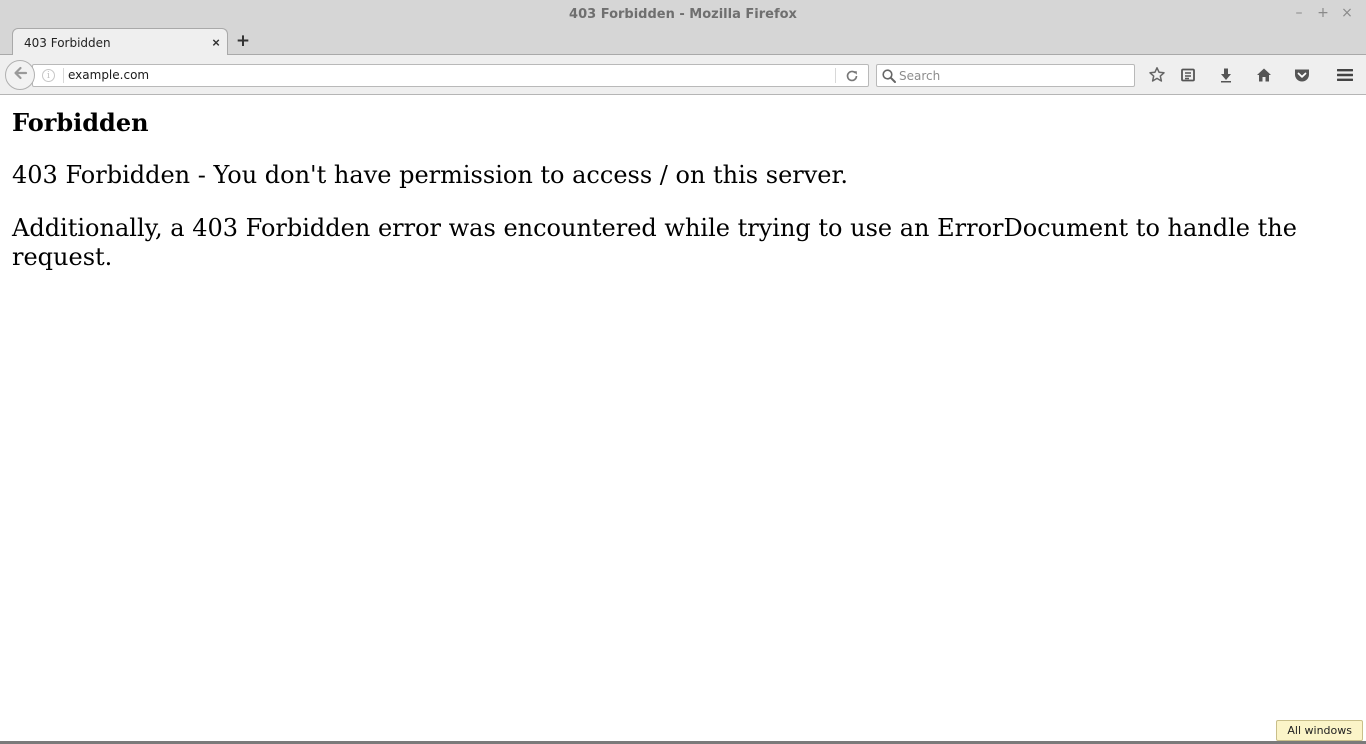  I want to click on search-input, so click(1014, 75).